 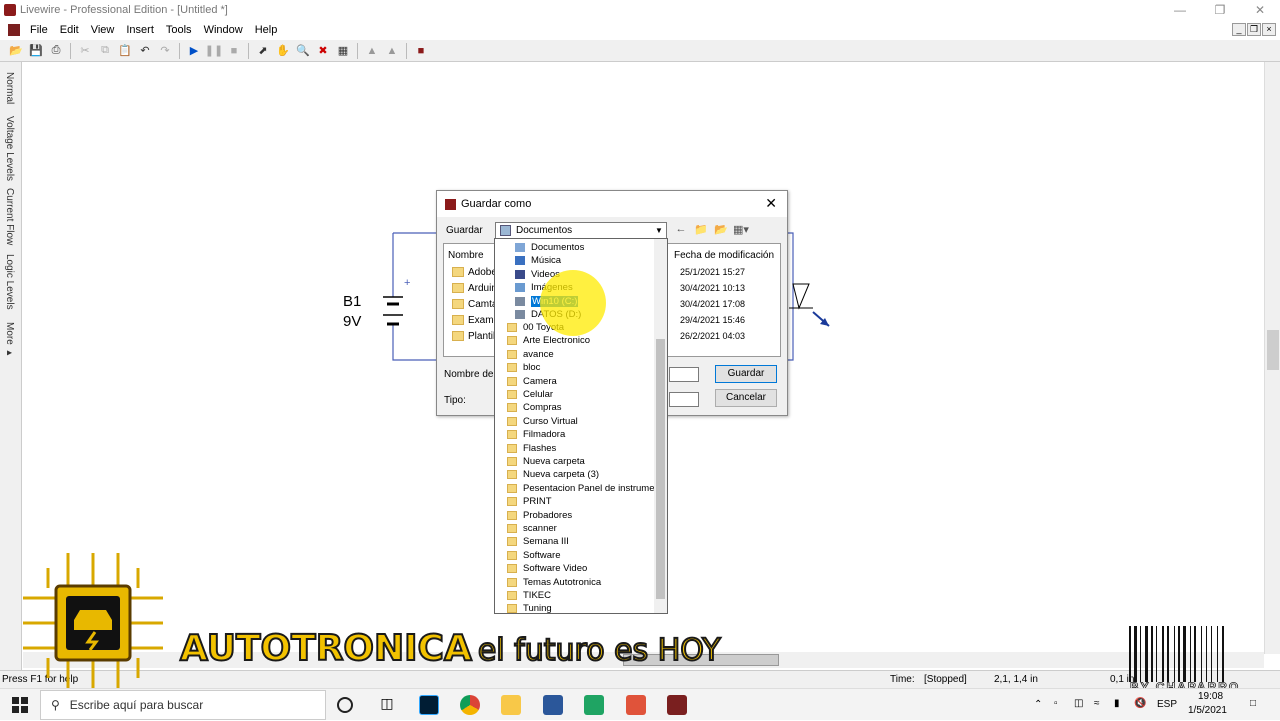 What do you see at coordinates (746, 374) in the screenshot?
I see `save-button: Guardar` at bounding box center [746, 374].